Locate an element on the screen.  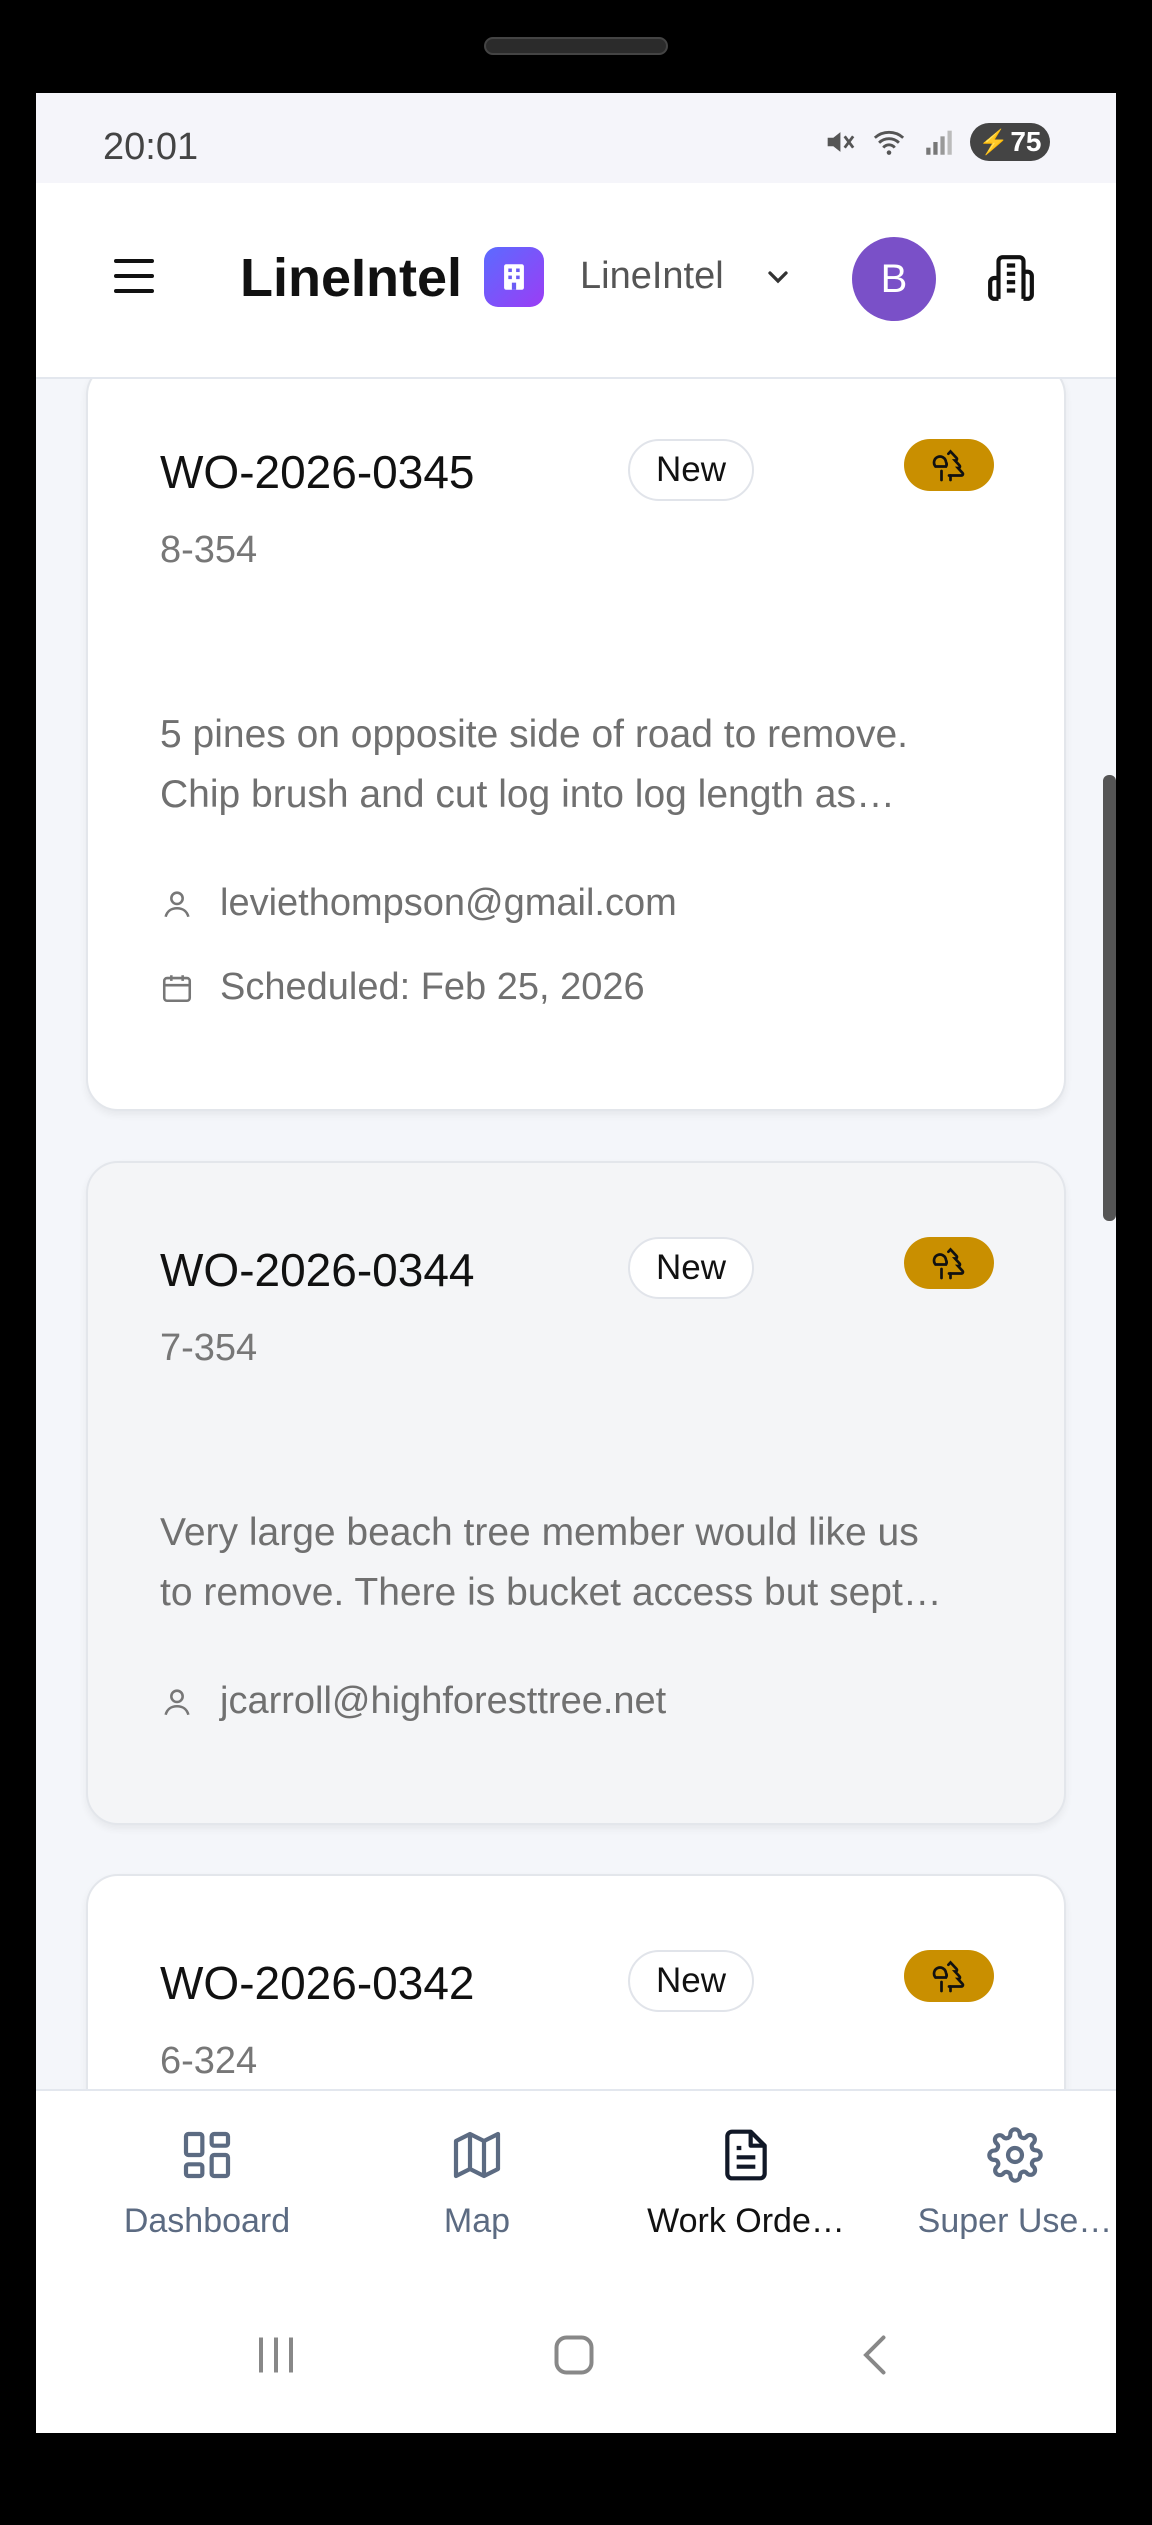
assignee-email: jcarroll@highforesttree.net is located at coordinates (443, 1701).